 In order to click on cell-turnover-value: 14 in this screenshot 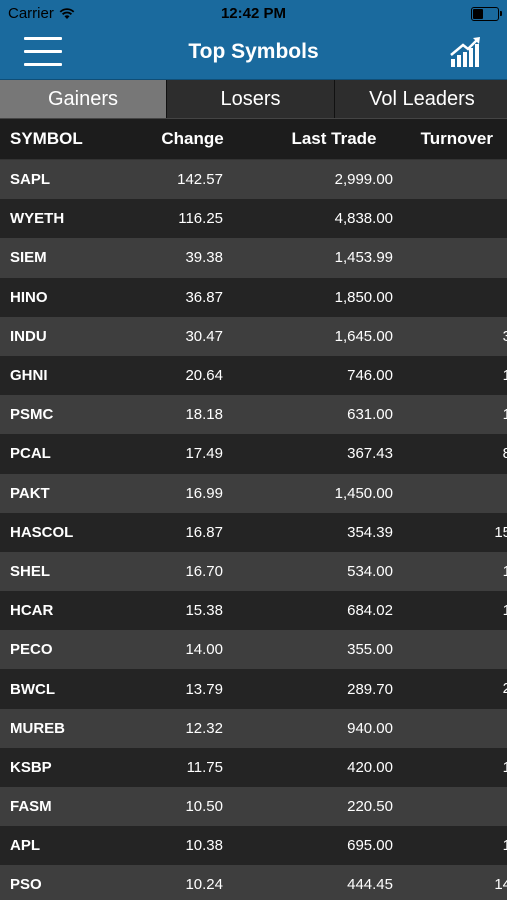, I will do `click(500, 885)`.